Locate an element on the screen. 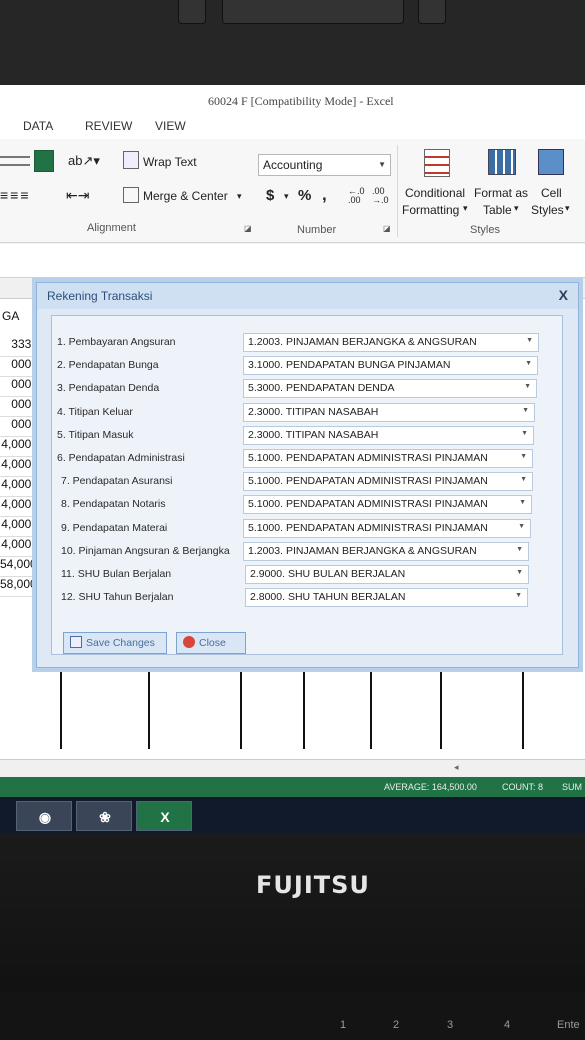  percent-button: % is located at coordinates (304, 195).